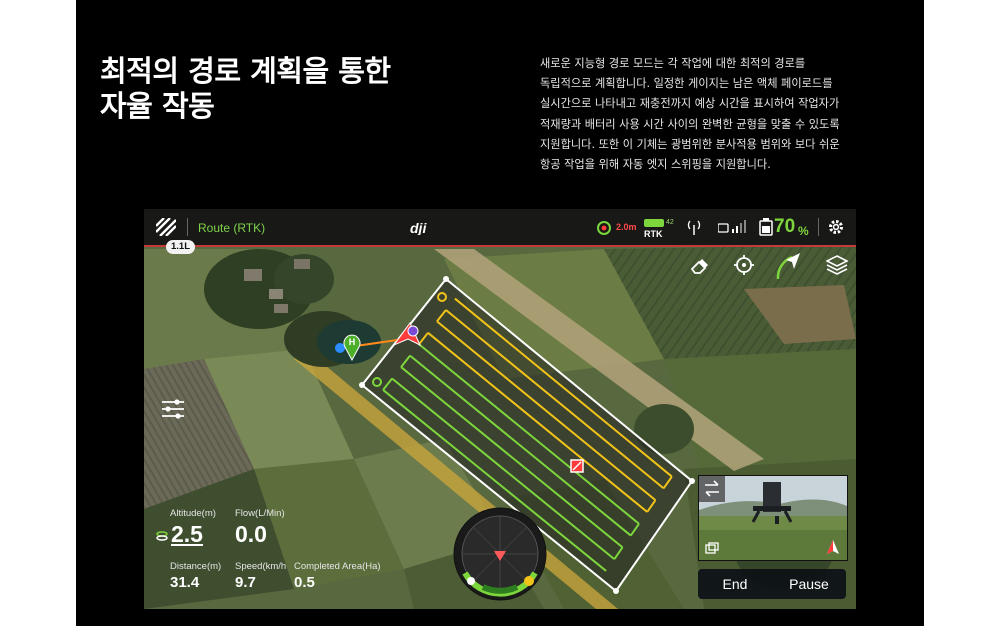 The image size is (1000, 626). What do you see at coordinates (337, 566) in the screenshot?
I see `area-label: Completed Area(Ha)` at bounding box center [337, 566].